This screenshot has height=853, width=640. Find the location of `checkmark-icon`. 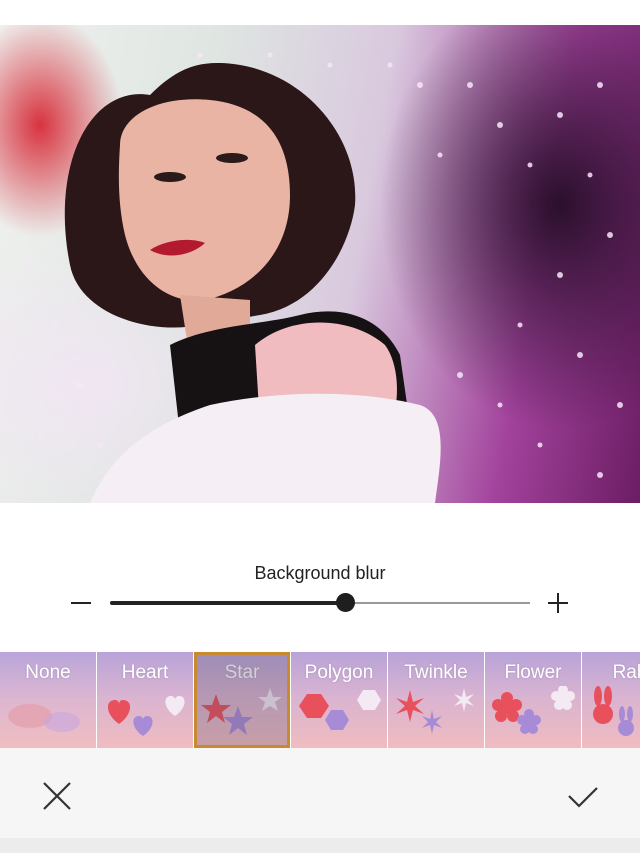

checkmark-icon is located at coordinates (583, 797).